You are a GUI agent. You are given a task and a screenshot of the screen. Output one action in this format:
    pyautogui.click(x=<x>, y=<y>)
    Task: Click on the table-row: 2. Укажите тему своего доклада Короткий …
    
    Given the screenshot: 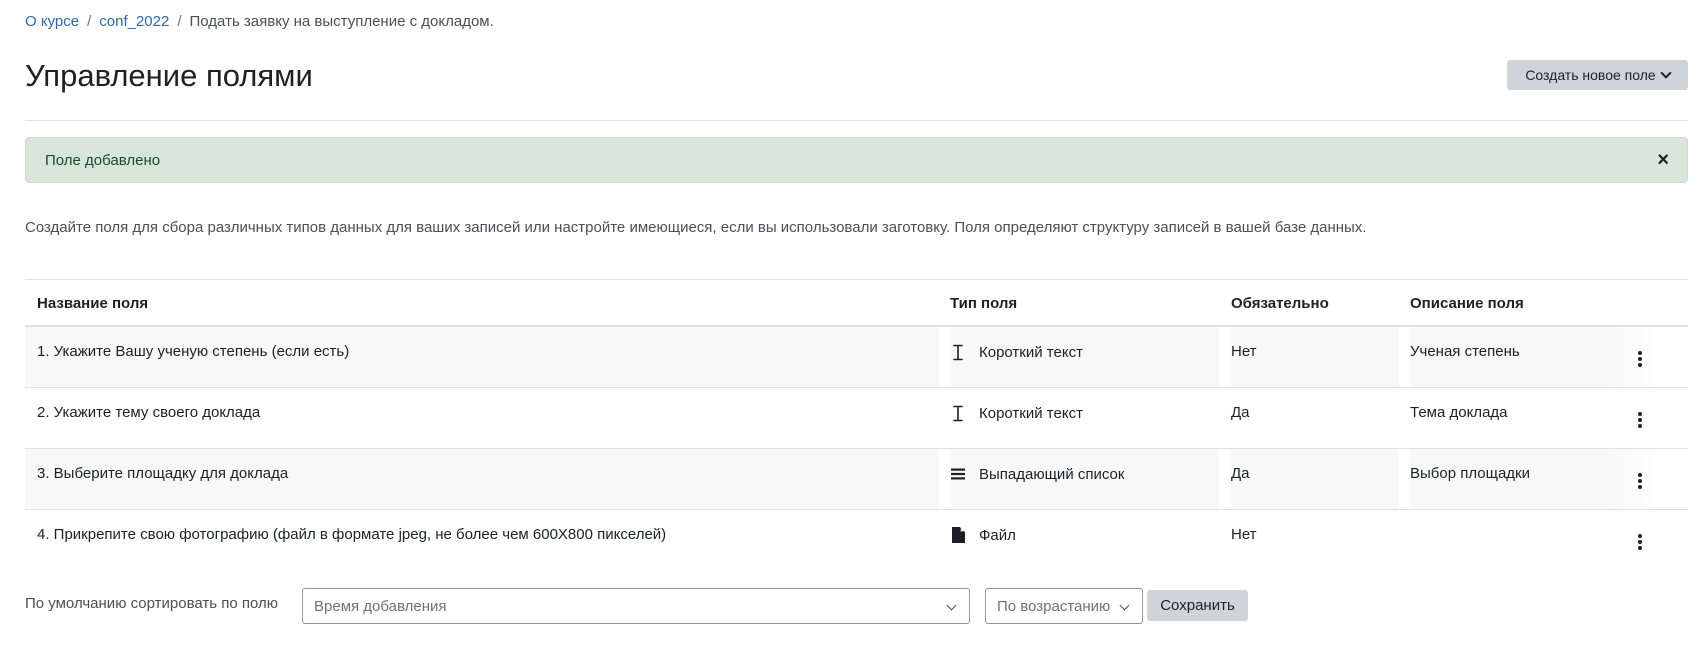 What is the action you would take?
    pyautogui.click(x=856, y=418)
    